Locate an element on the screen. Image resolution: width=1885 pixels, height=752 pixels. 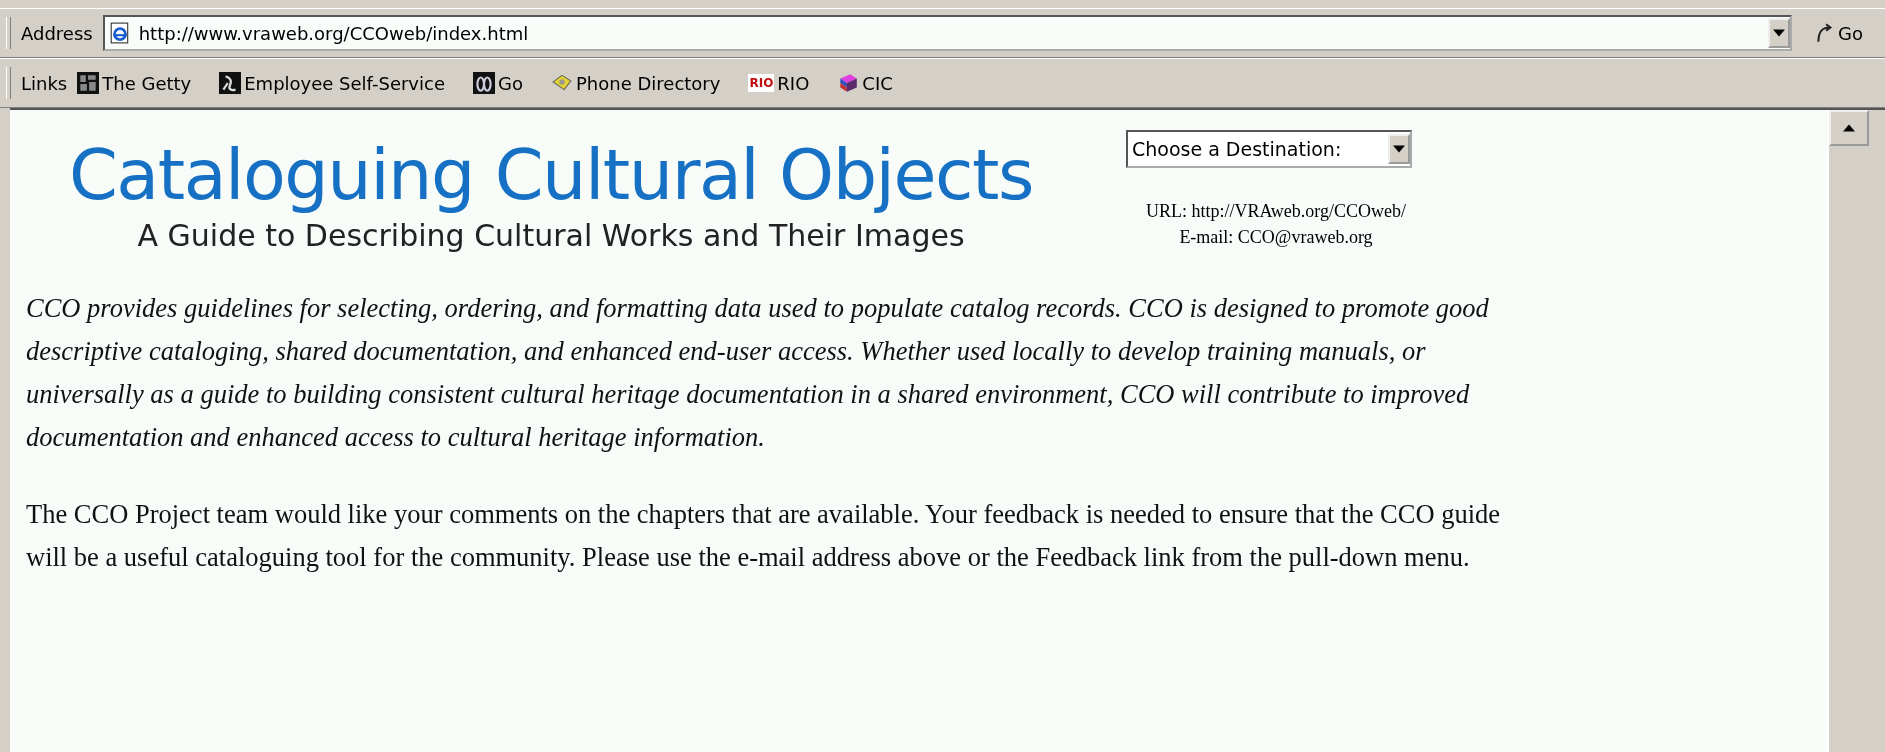
destination-select: Choose a Destination: is located at coordinates (1269, 149).